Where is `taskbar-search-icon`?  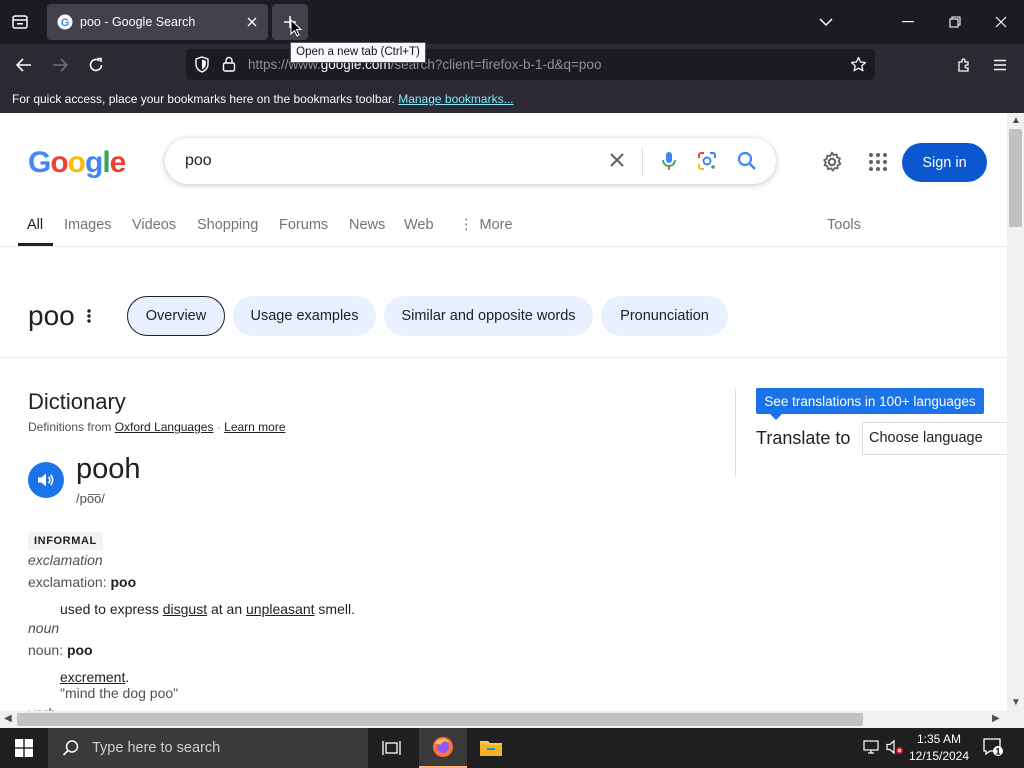
taskbar-search-icon is located at coordinates (70, 748).